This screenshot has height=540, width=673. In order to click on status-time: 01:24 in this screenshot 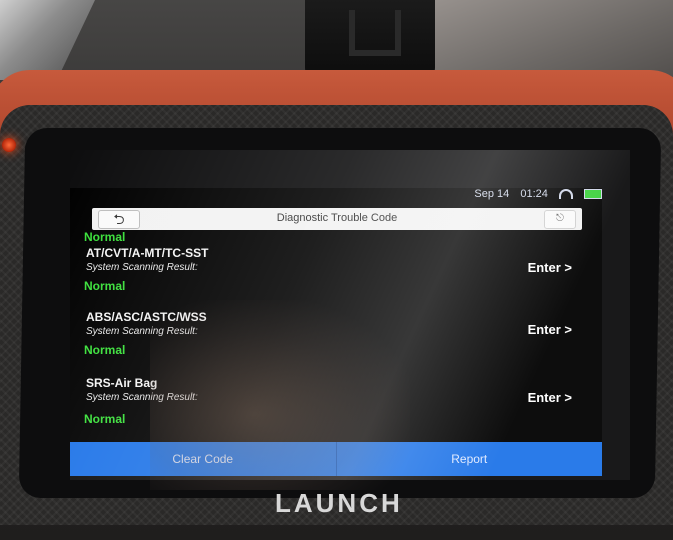, I will do `click(534, 194)`.